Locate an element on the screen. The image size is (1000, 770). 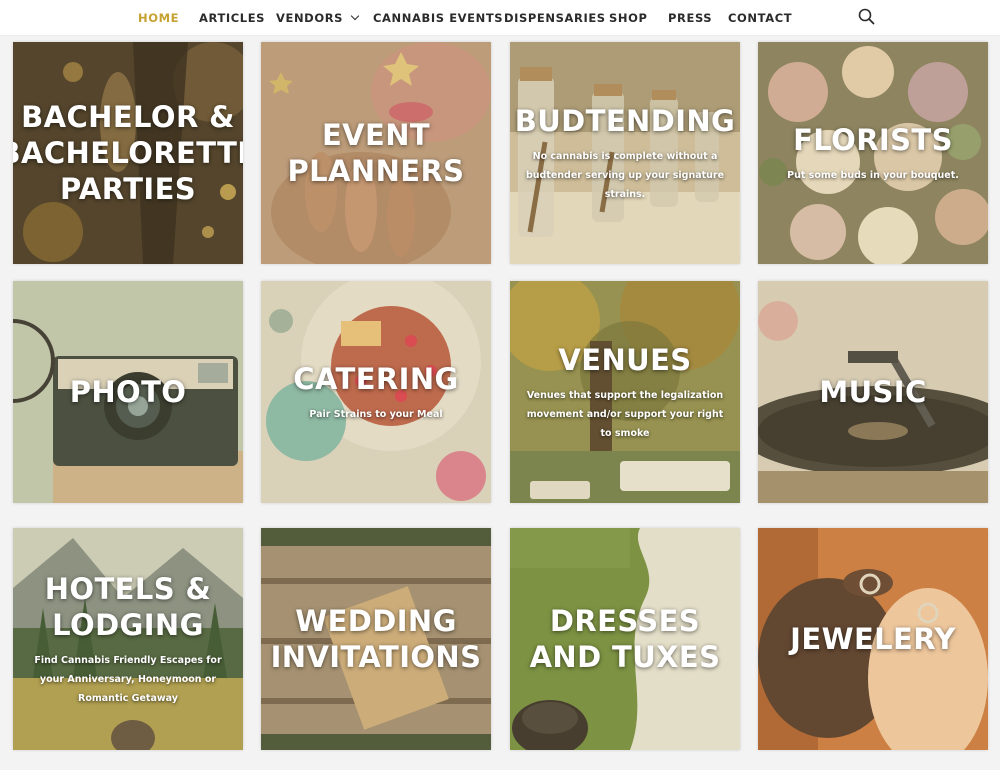
nav-shop: SHOP is located at coordinates (628, 18).